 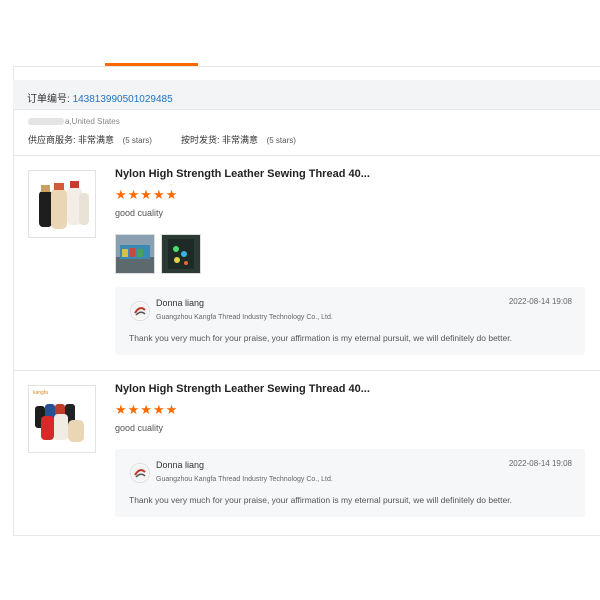 I want to click on order-header: 订单编号: 143813990501029485, so click(x=306, y=95).